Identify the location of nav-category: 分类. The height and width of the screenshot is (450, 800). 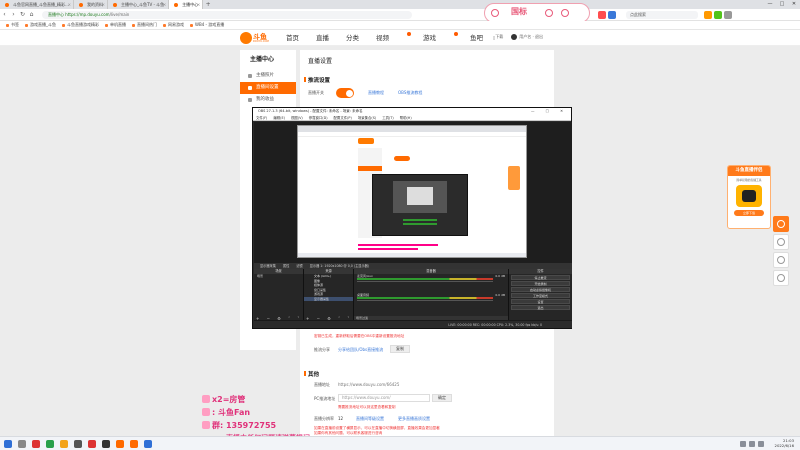
(352, 38).